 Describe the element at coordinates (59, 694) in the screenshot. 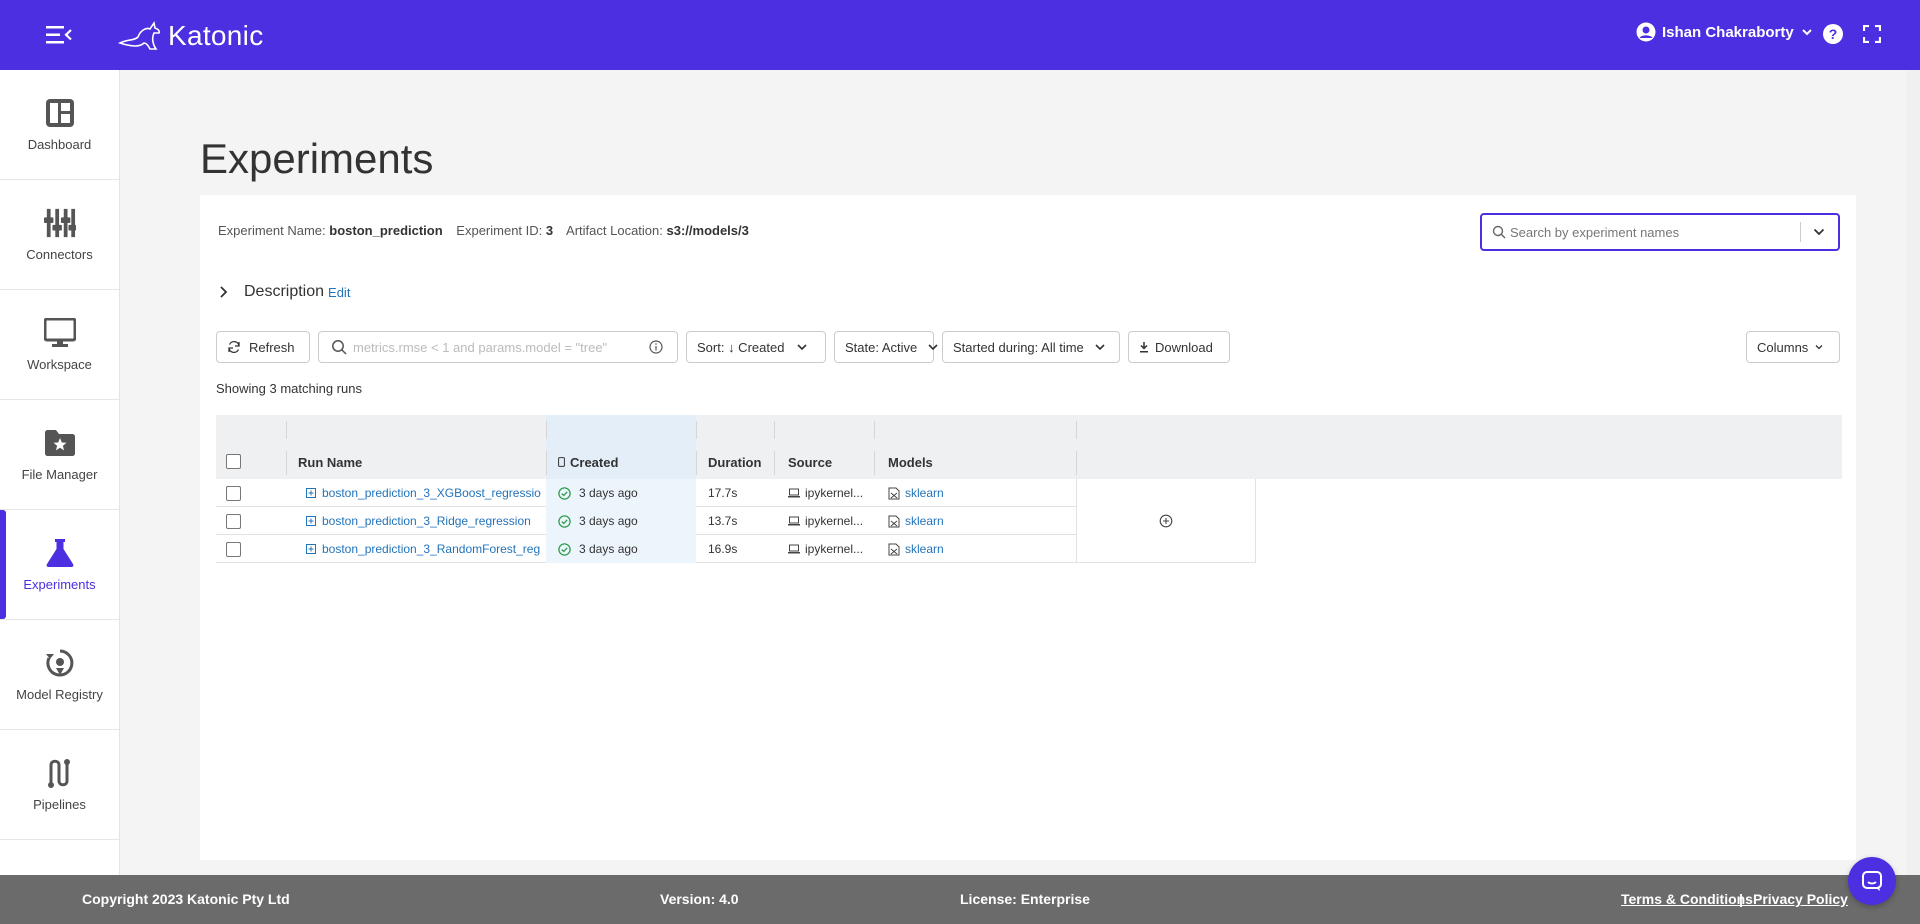

I see `sidebar-item-label: Model Registry` at that location.